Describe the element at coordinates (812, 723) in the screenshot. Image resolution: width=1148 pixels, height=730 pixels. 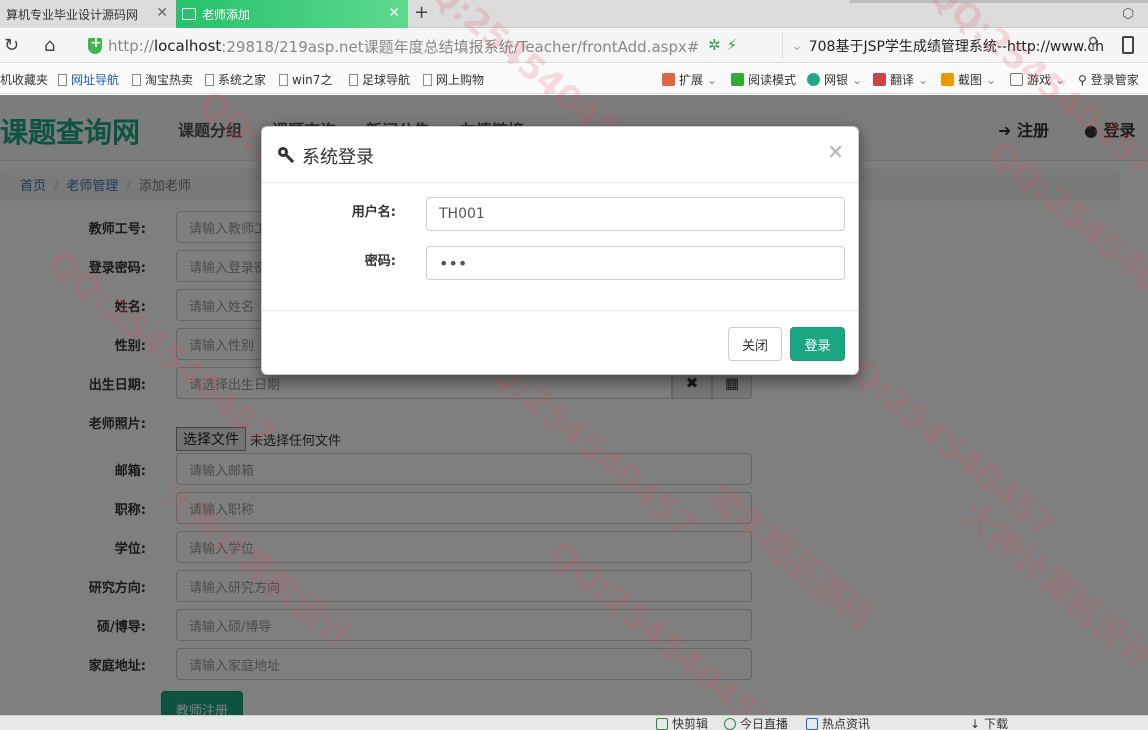
I see `news-icon` at that location.